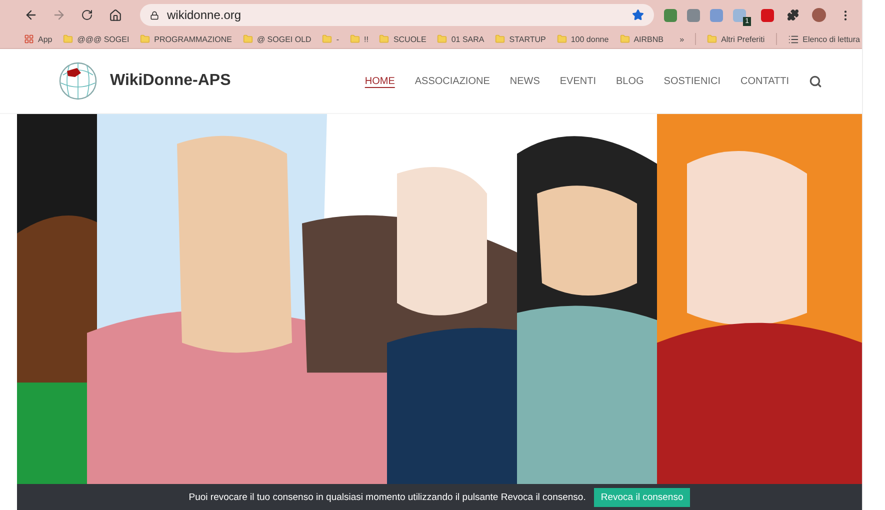  I want to click on nav-link: ASSOCIAZIONE, so click(452, 81).